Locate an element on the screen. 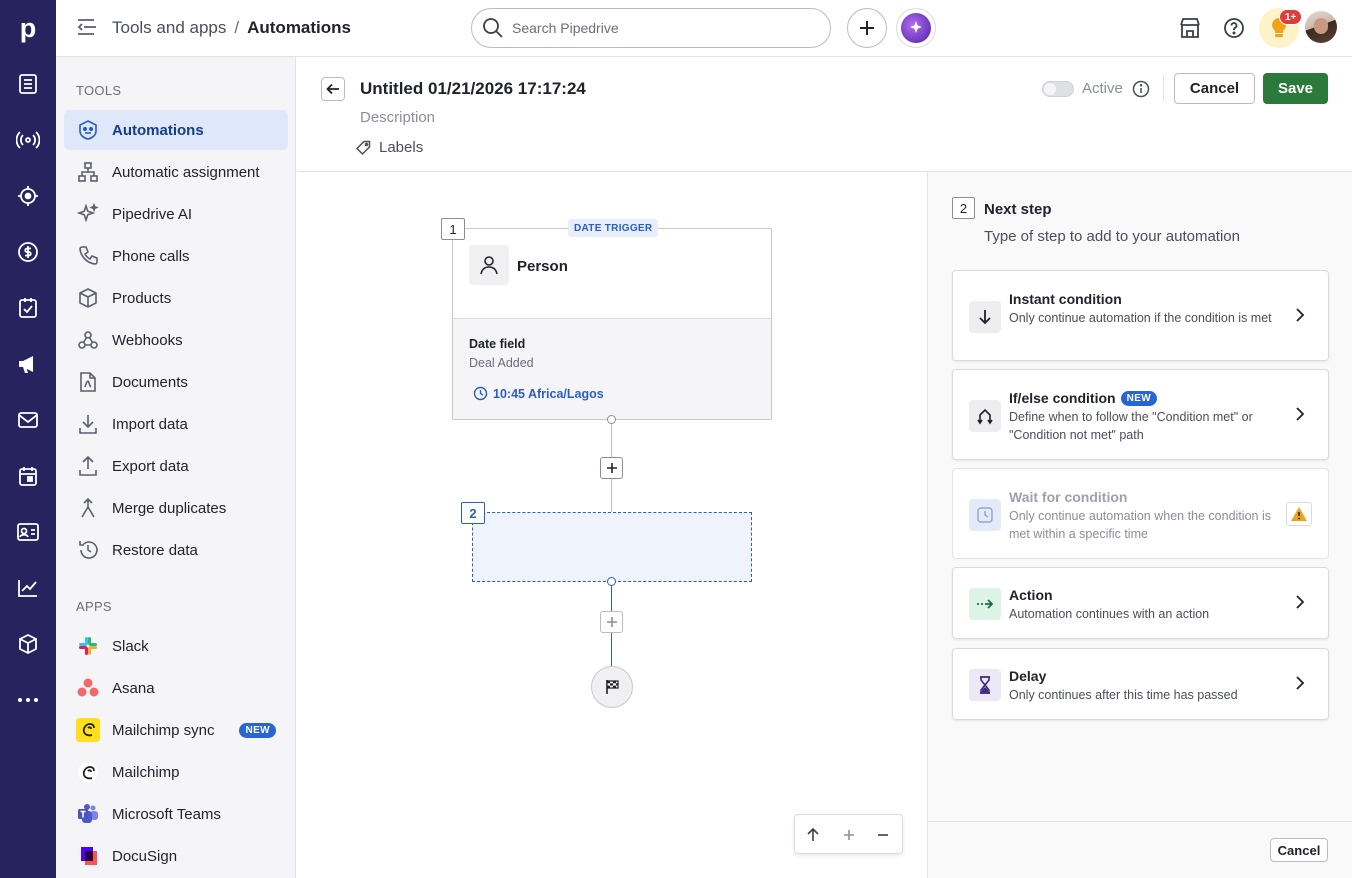 This screenshot has width=1352, height=878. dollar-icon is located at coordinates (28, 252).